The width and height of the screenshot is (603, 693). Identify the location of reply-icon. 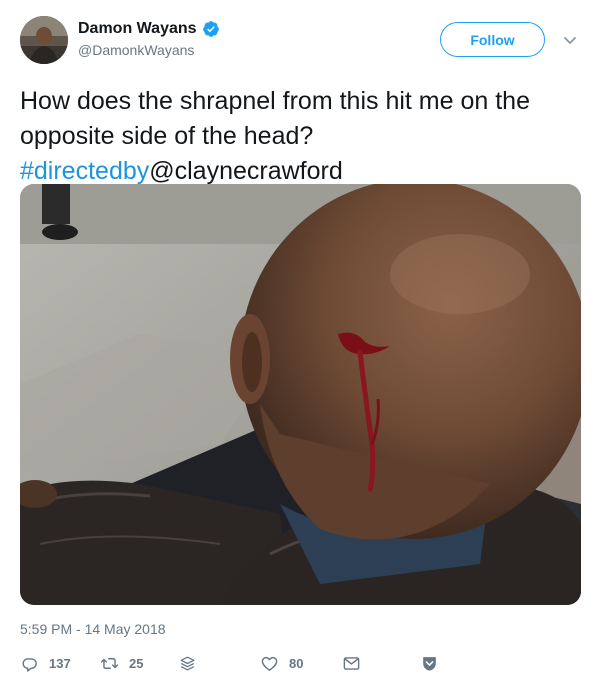
(29, 663).